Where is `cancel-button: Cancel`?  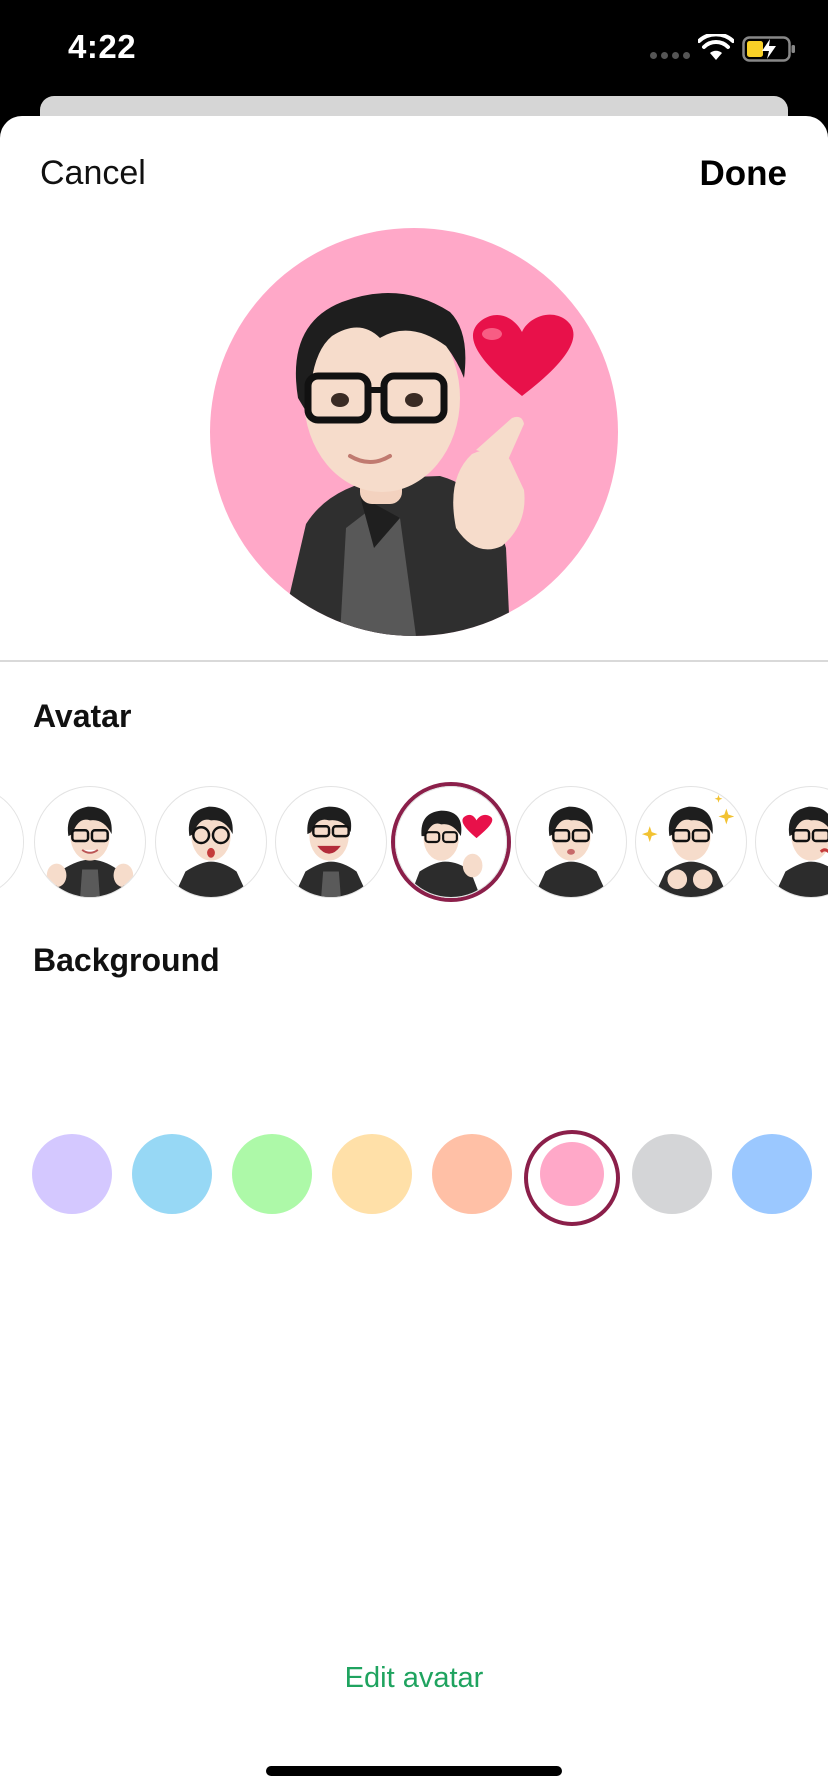 cancel-button: Cancel is located at coordinates (93, 173).